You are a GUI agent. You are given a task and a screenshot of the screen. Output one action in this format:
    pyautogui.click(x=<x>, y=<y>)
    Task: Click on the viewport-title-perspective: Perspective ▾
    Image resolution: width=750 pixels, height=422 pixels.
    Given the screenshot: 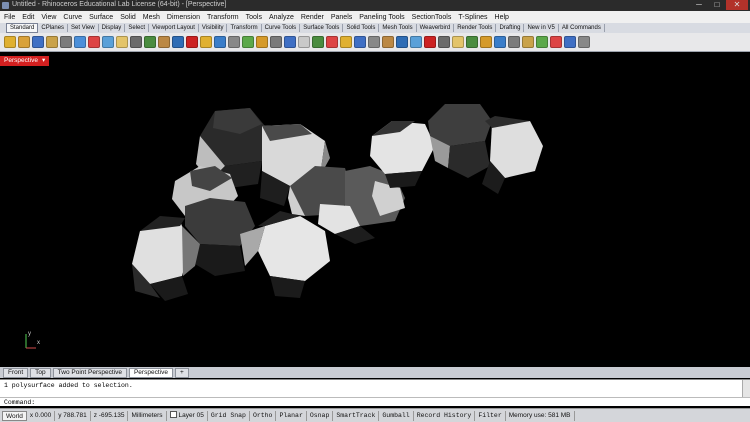 What is the action you would take?
    pyautogui.click(x=25, y=61)
    